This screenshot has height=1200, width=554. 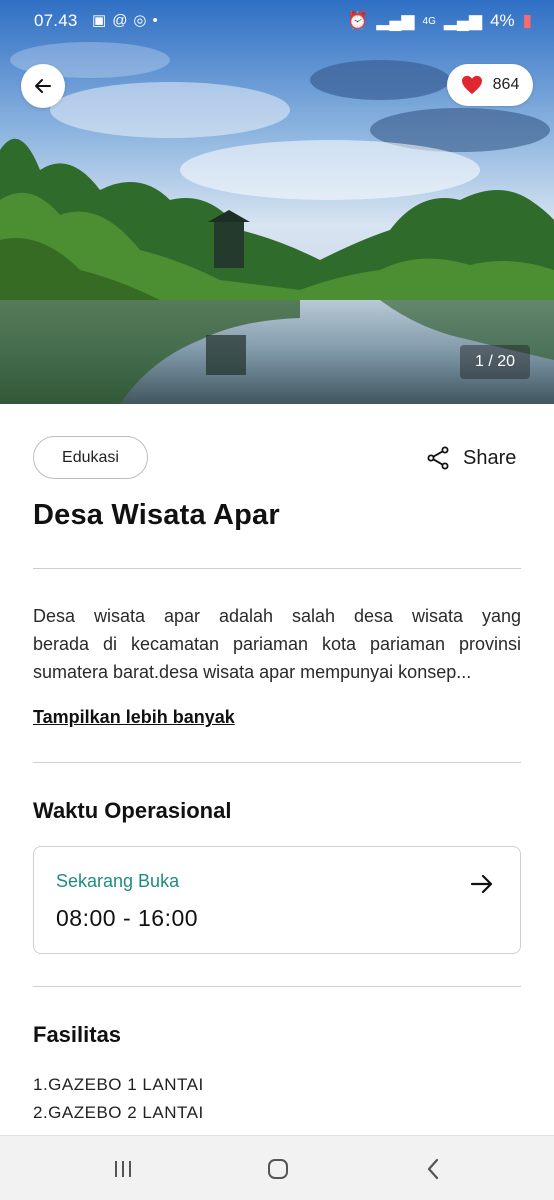 What do you see at coordinates (132, 810) in the screenshot?
I see `hours-section-title: Waktu Operasional` at bounding box center [132, 810].